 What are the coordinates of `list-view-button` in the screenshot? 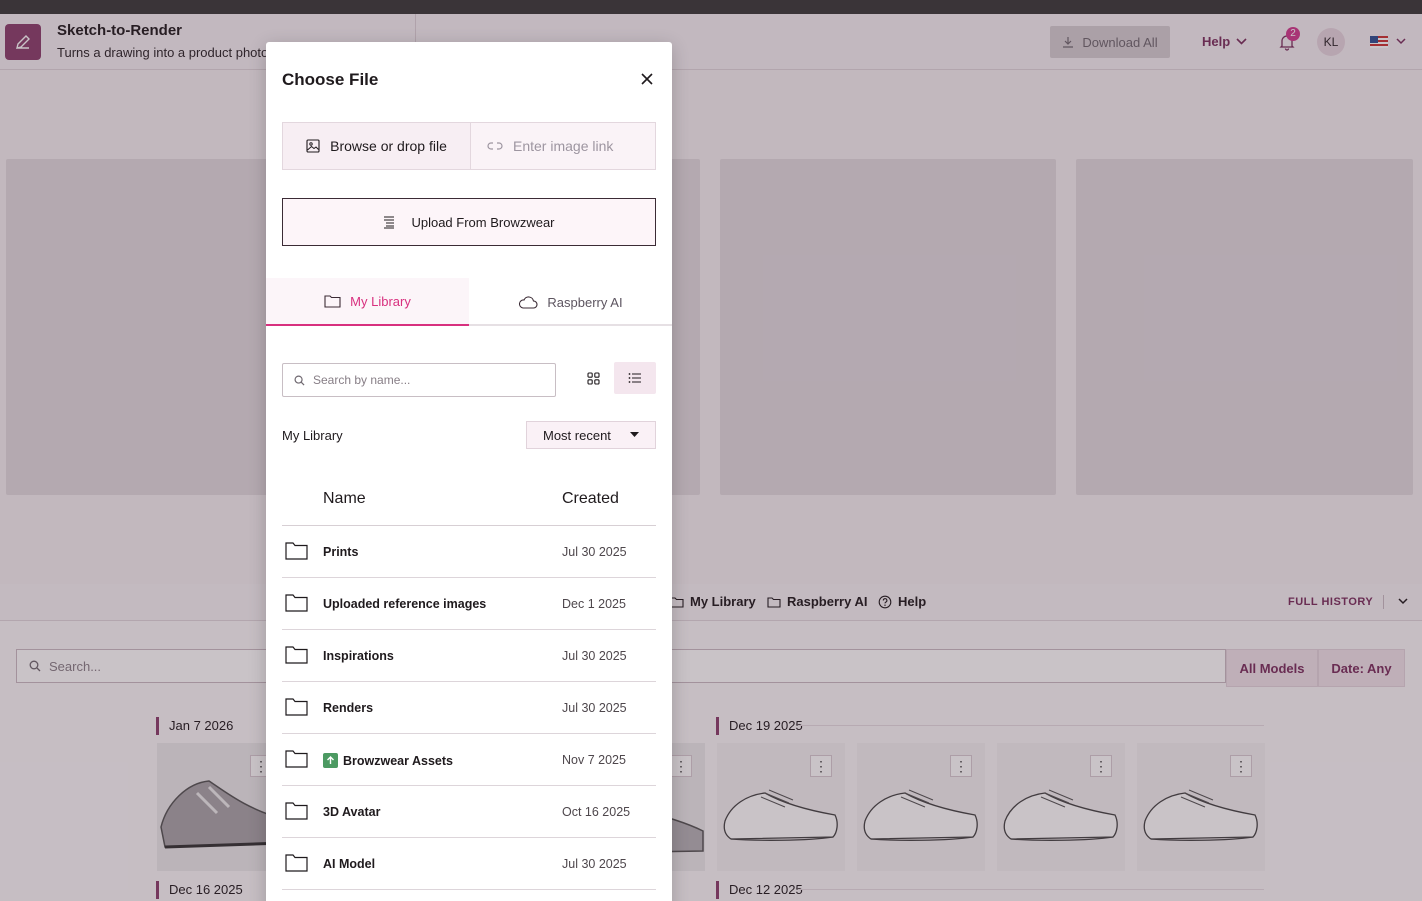 It's located at (635, 378).